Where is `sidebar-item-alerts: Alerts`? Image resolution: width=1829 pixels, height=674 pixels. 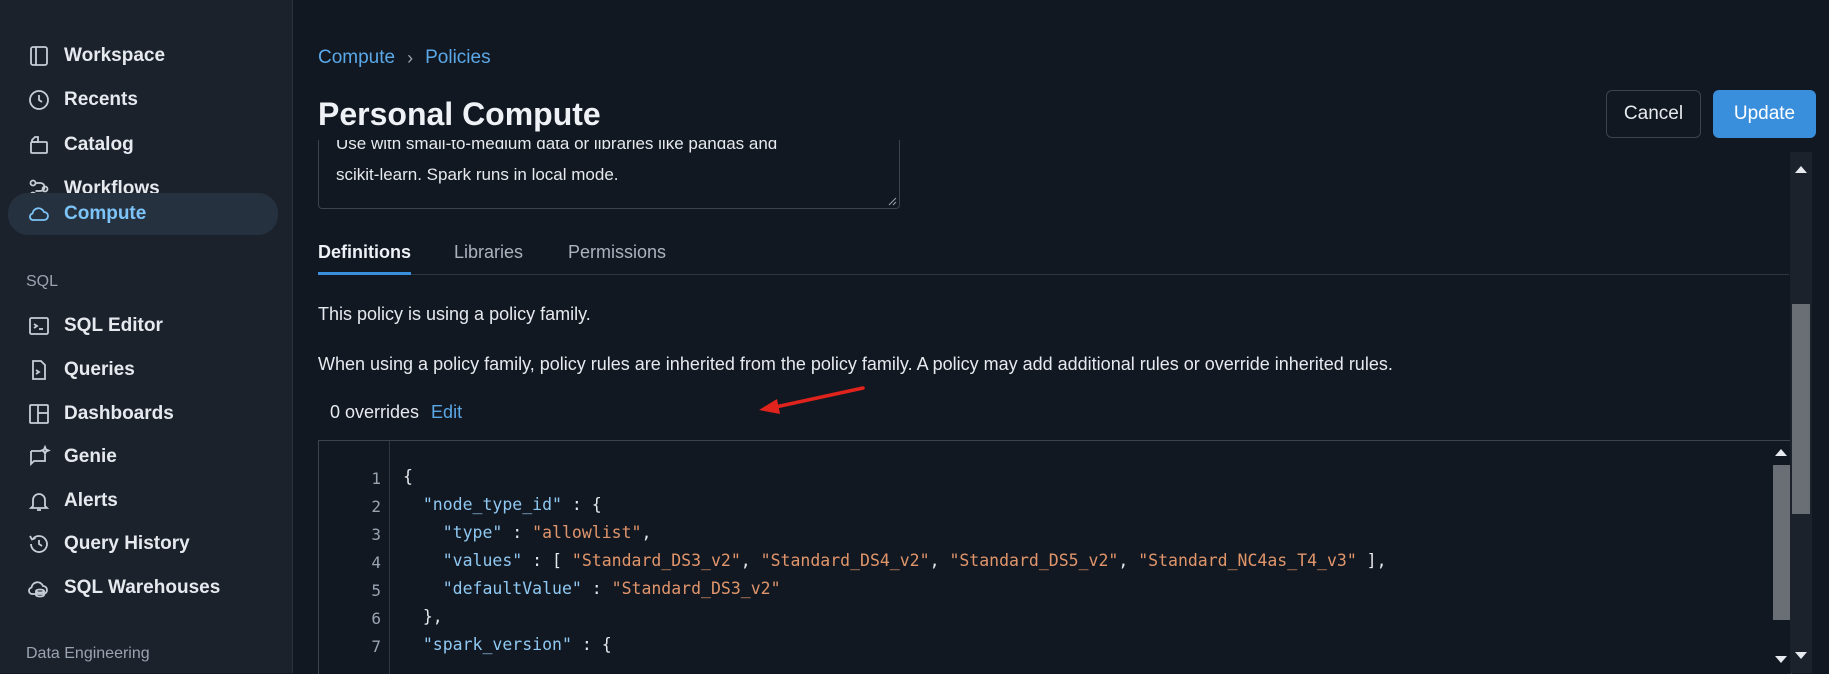 sidebar-item-alerts: Alerts is located at coordinates (143, 501).